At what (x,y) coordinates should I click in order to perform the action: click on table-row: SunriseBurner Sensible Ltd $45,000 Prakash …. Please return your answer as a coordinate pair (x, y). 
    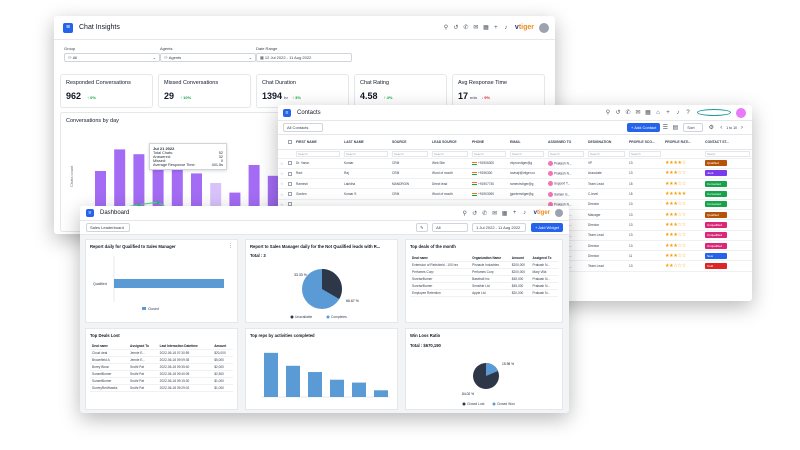
    Looking at the image, I should click on (484, 286).